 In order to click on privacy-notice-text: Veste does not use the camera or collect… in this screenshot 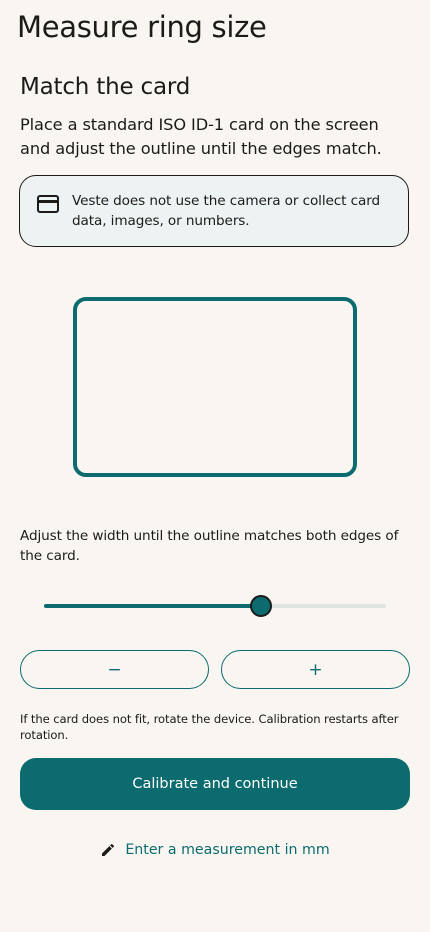, I will do `click(226, 211)`.